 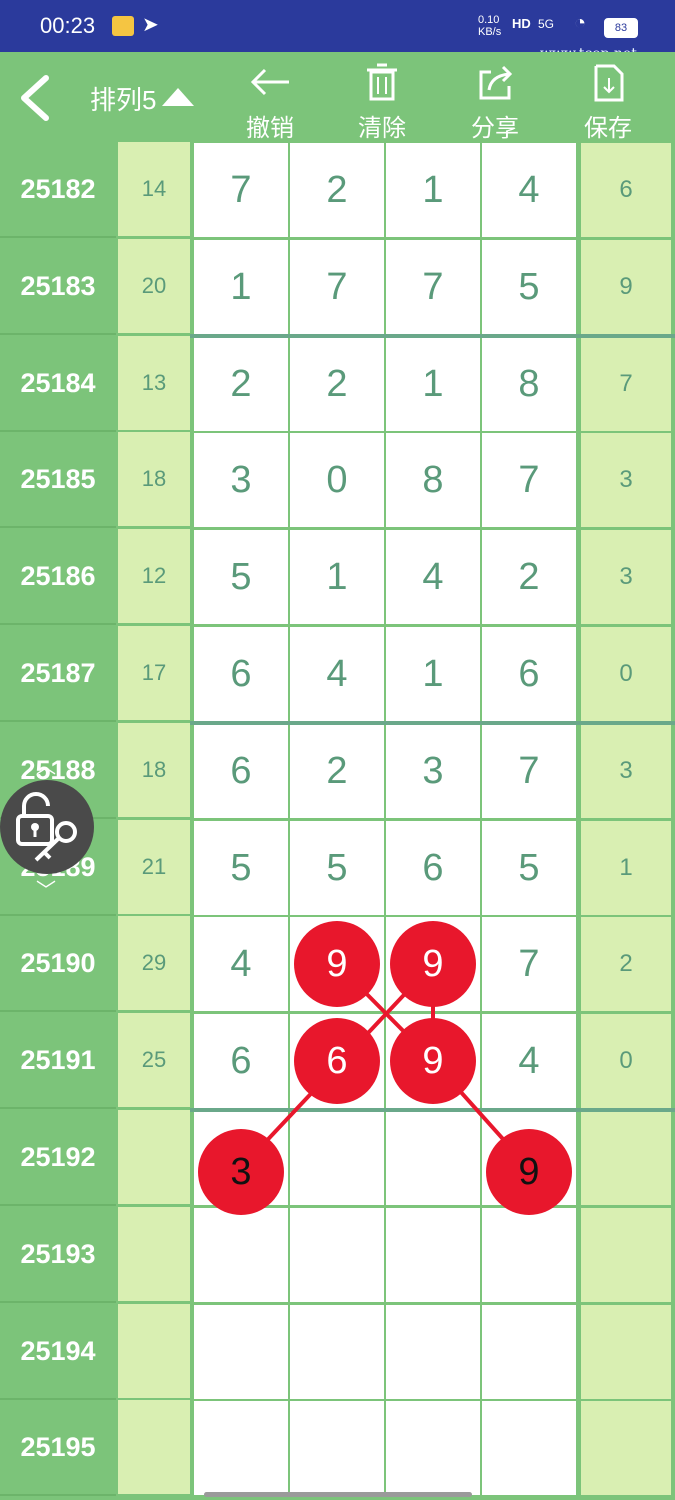 I want to click on share-button: 分享, so click(x=495, y=102).